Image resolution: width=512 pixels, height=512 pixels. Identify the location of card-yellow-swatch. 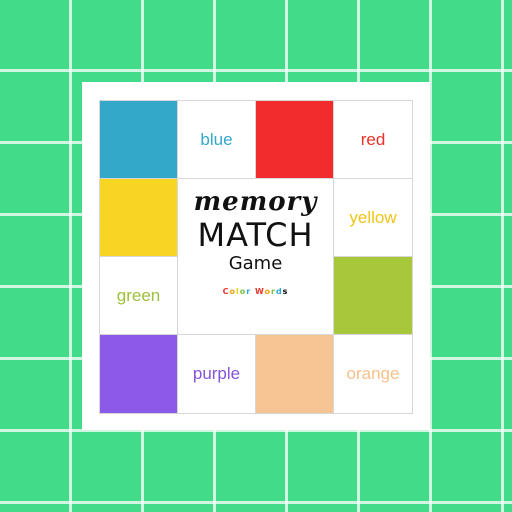
(139, 218).